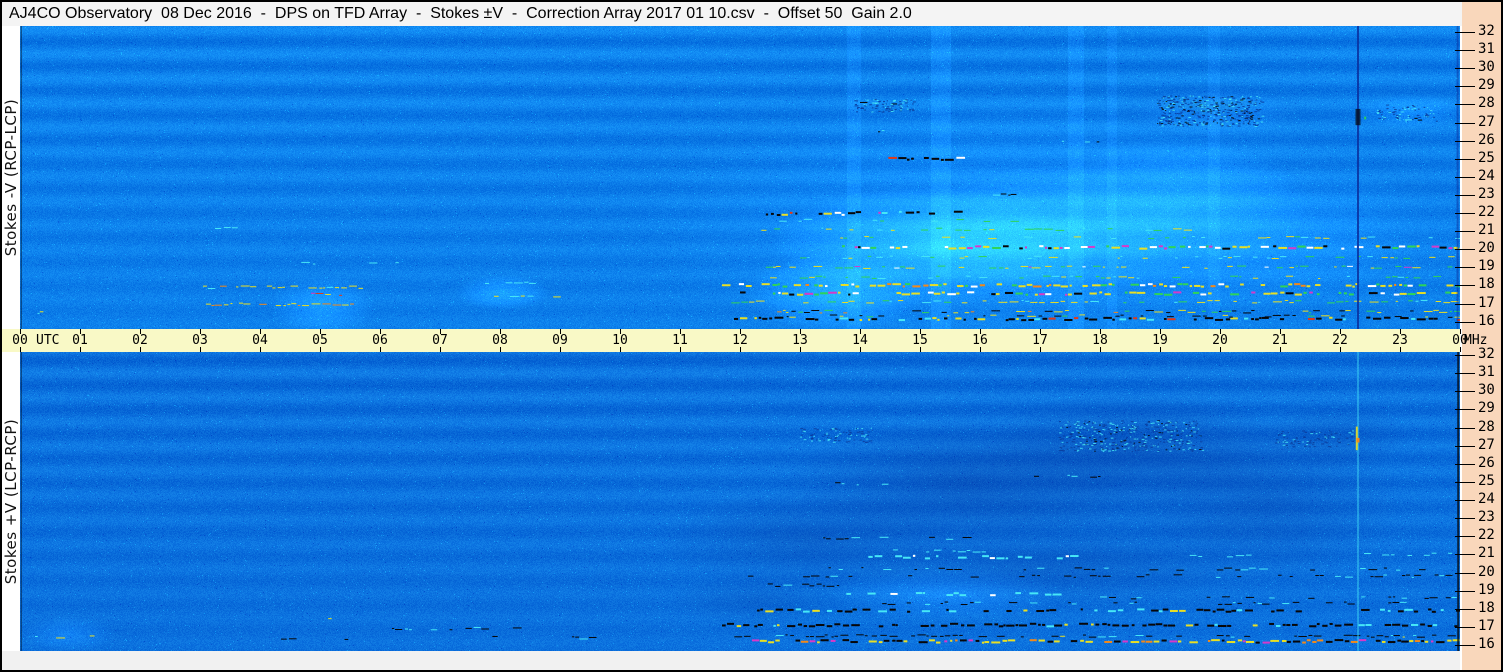  I want to click on hour-label: 06, so click(380, 340).